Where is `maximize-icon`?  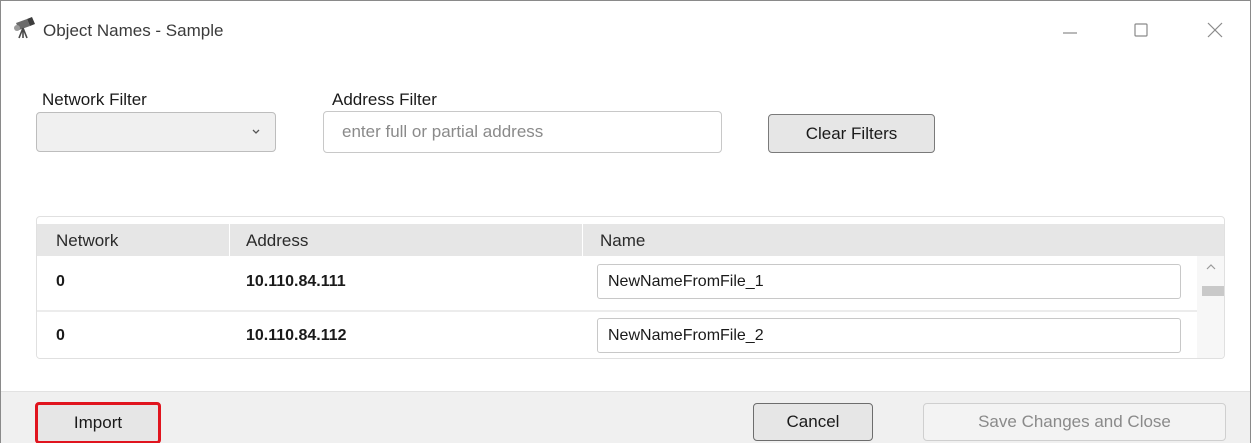 maximize-icon is located at coordinates (1141, 30).